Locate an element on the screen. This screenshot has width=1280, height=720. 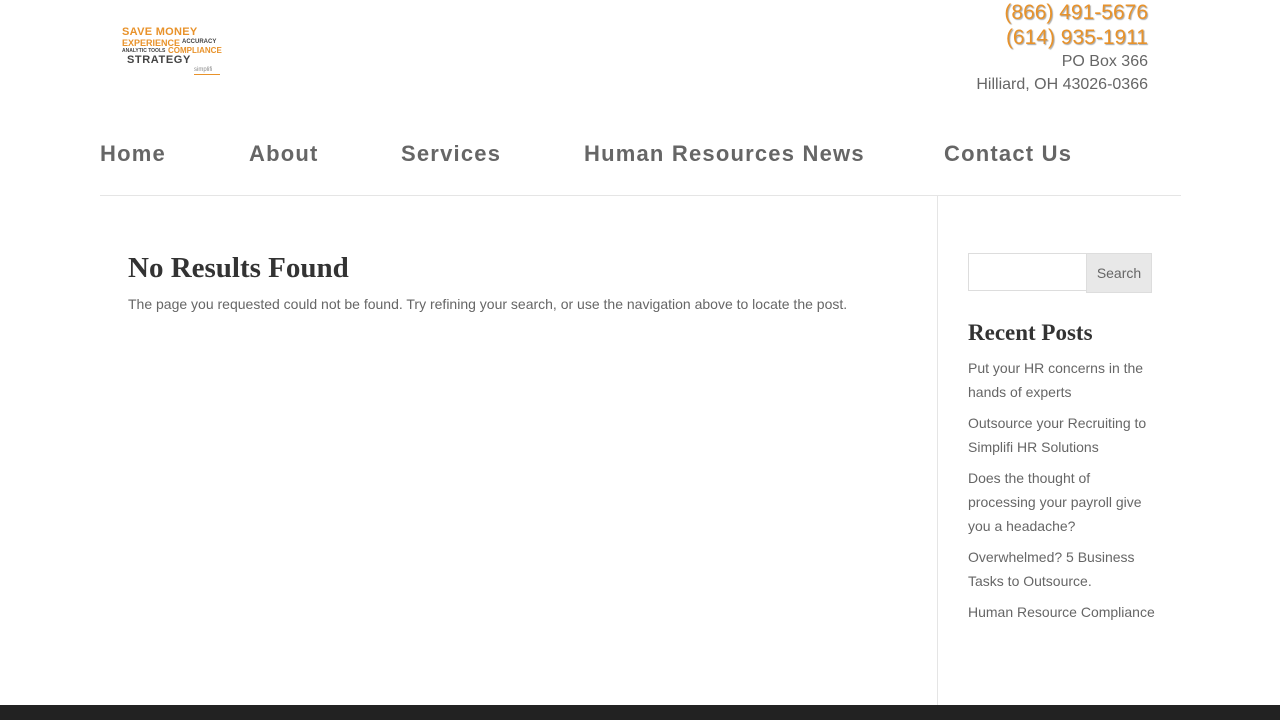
header-divider is located at coordinates (640, 195).